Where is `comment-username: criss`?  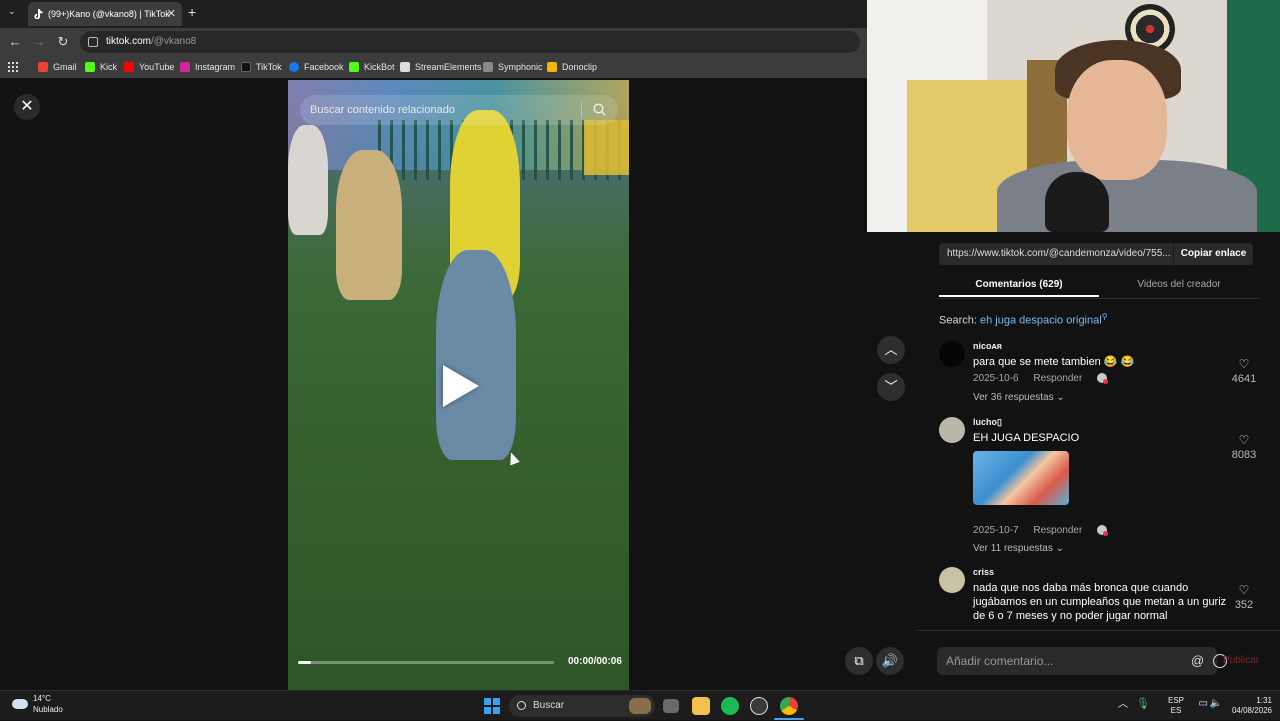
comment-username: criss is located at coordinates (983, 572).